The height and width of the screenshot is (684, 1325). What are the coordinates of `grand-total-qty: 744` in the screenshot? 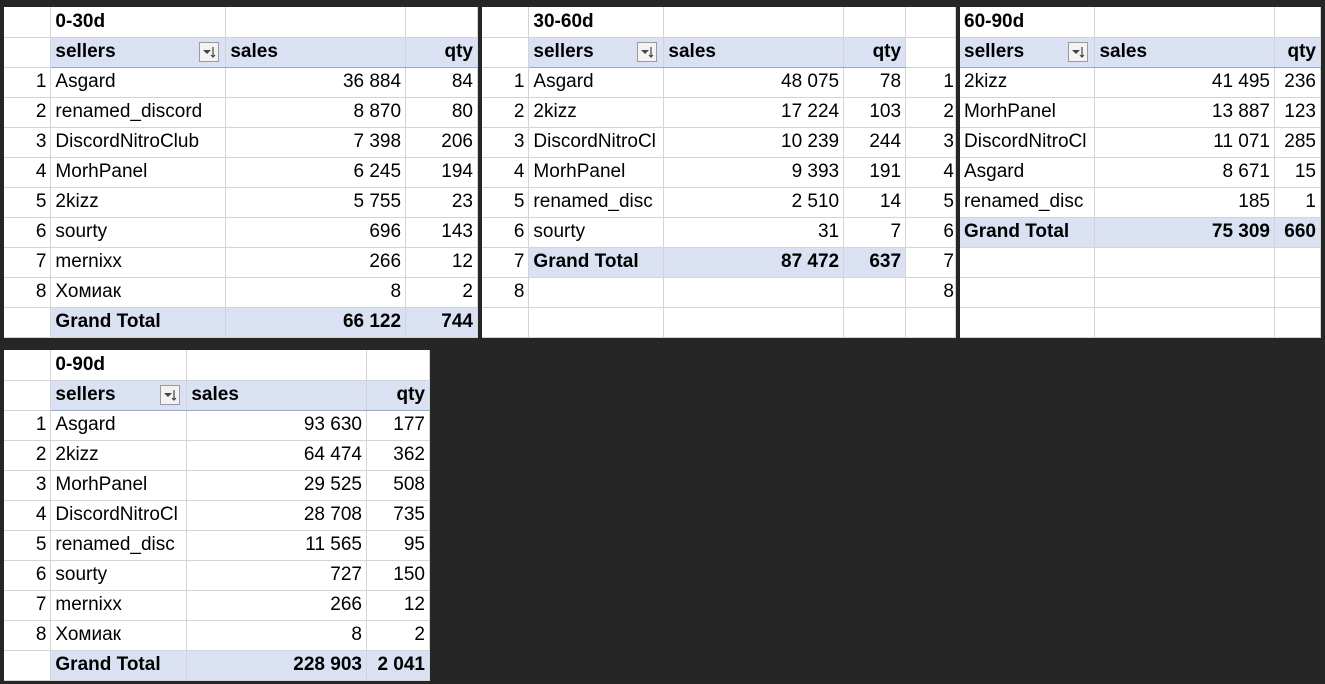 It's located at (441, 322).